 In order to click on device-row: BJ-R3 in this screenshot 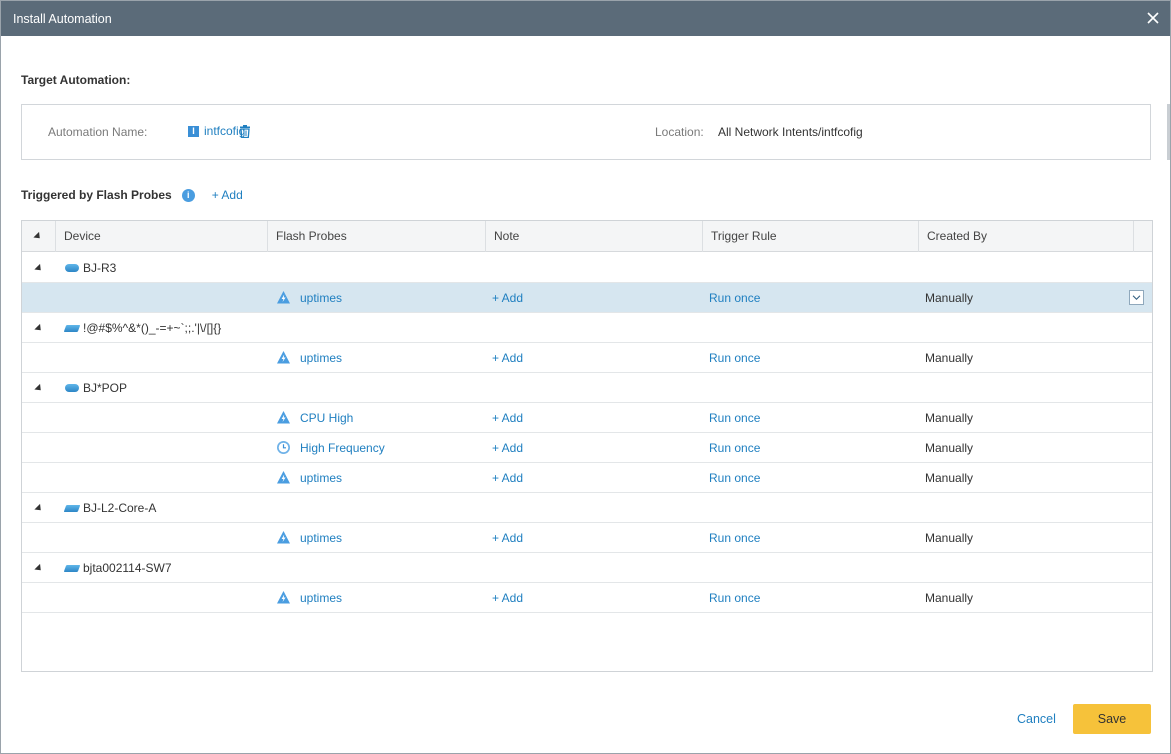, I will do `click(587, 268)`.